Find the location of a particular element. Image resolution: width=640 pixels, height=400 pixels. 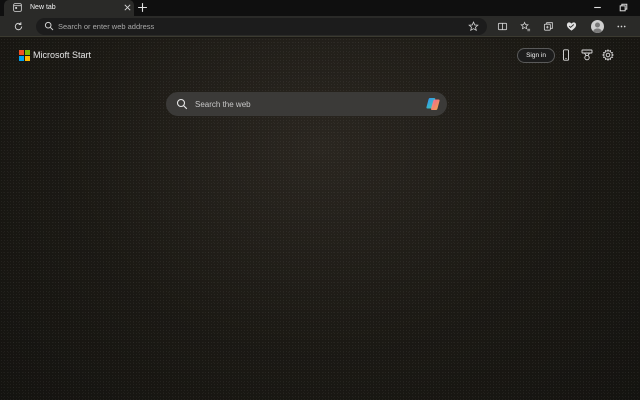

minimize-icon is located at coordinates (597, 7).